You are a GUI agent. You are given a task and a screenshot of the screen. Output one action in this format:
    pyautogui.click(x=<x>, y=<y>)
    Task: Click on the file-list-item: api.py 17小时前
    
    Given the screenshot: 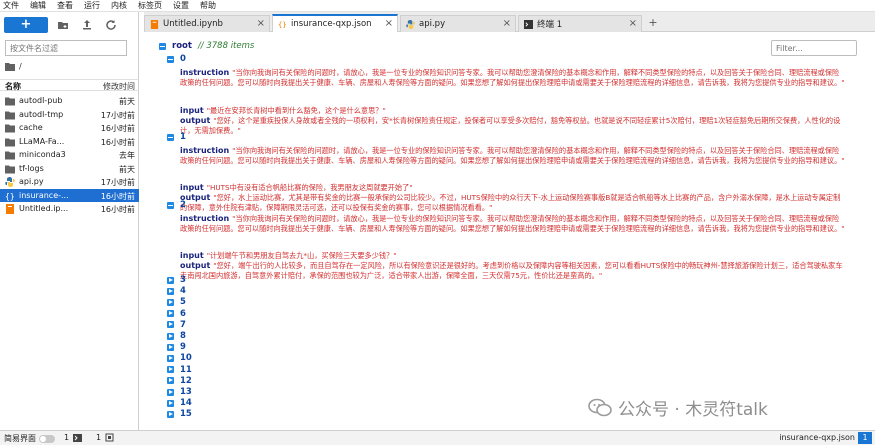 What is the action you would take?
    pyautogui.click(x=69, y=182)
    